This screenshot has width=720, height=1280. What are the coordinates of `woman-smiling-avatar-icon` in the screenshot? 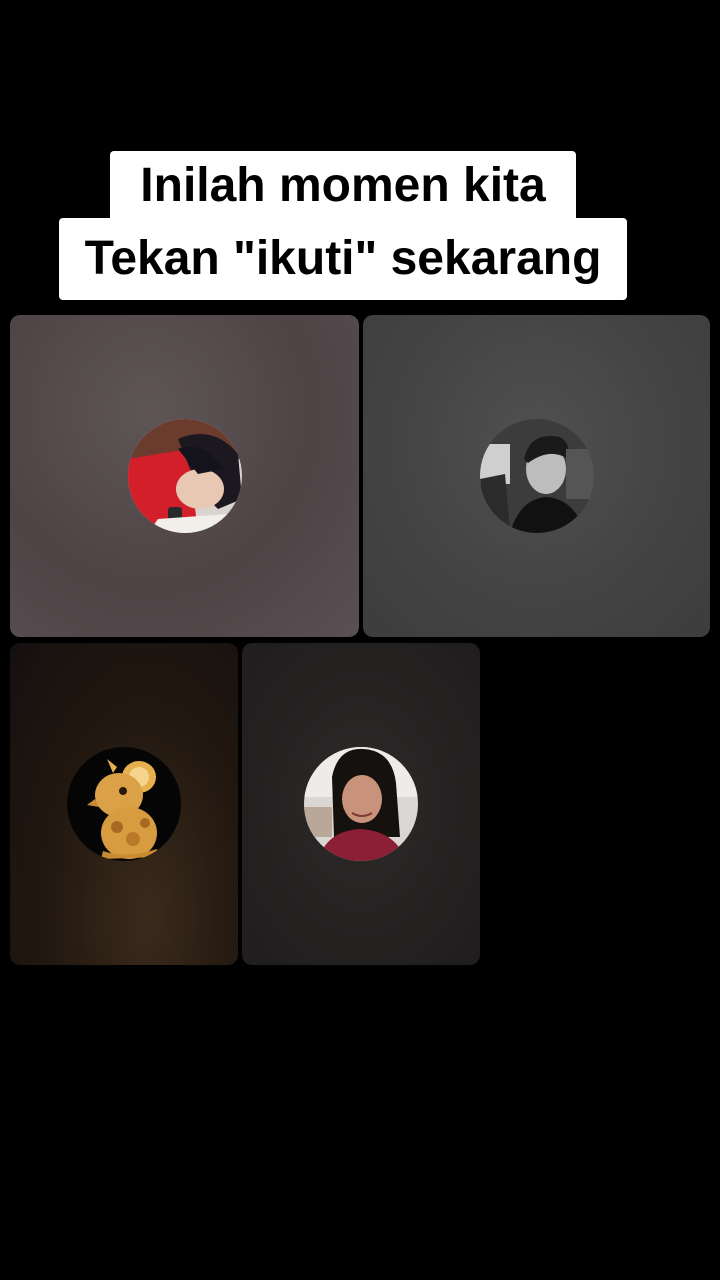 It's located at (361, 804).